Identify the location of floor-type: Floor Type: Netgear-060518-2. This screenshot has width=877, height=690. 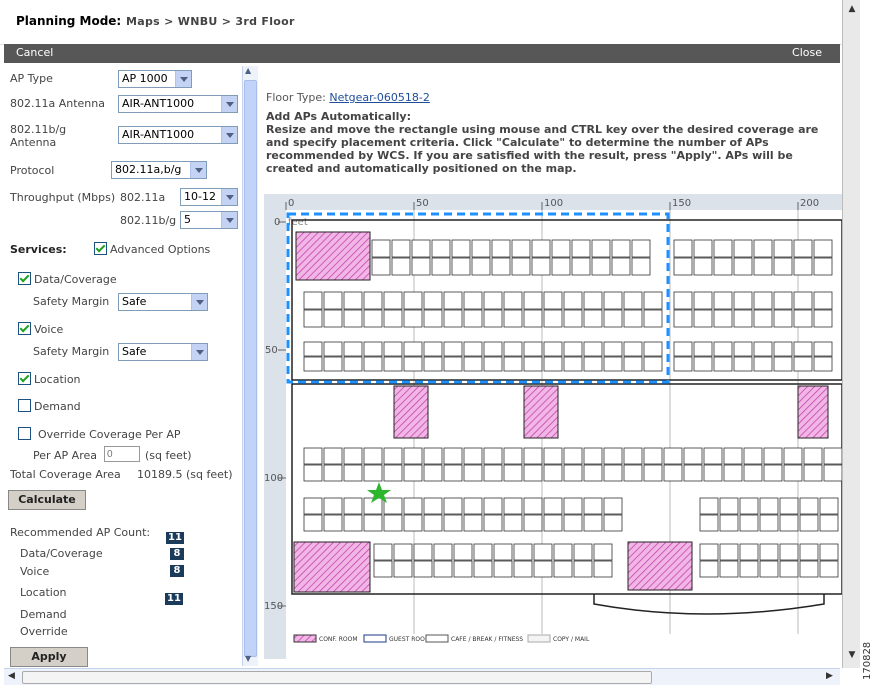
(348, 97).